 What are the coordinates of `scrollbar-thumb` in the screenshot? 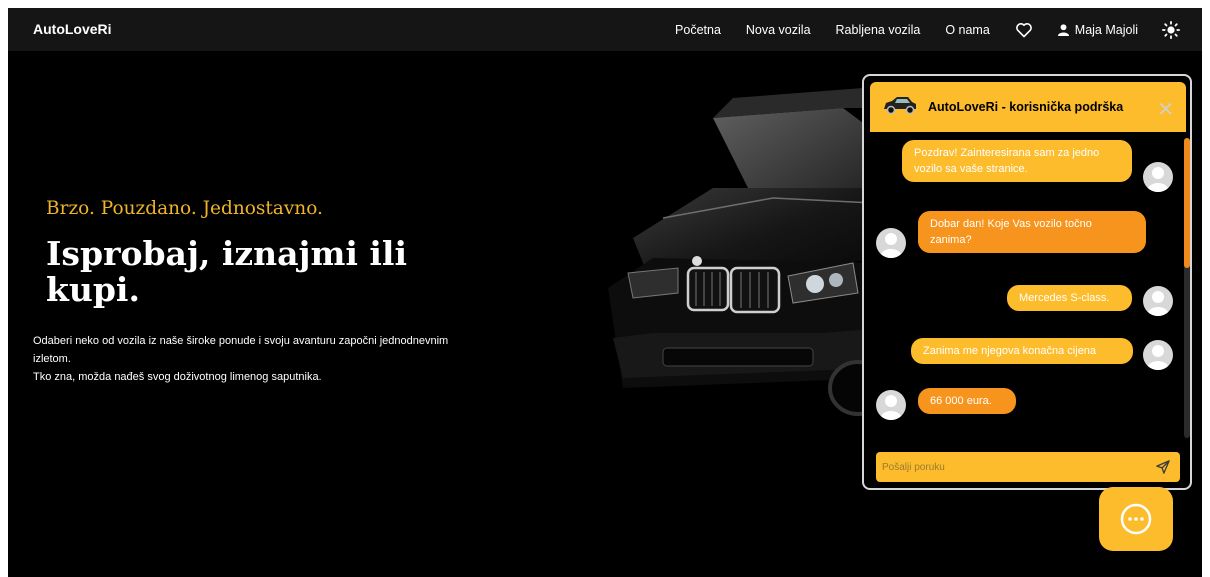 It's located at (1187, 203).